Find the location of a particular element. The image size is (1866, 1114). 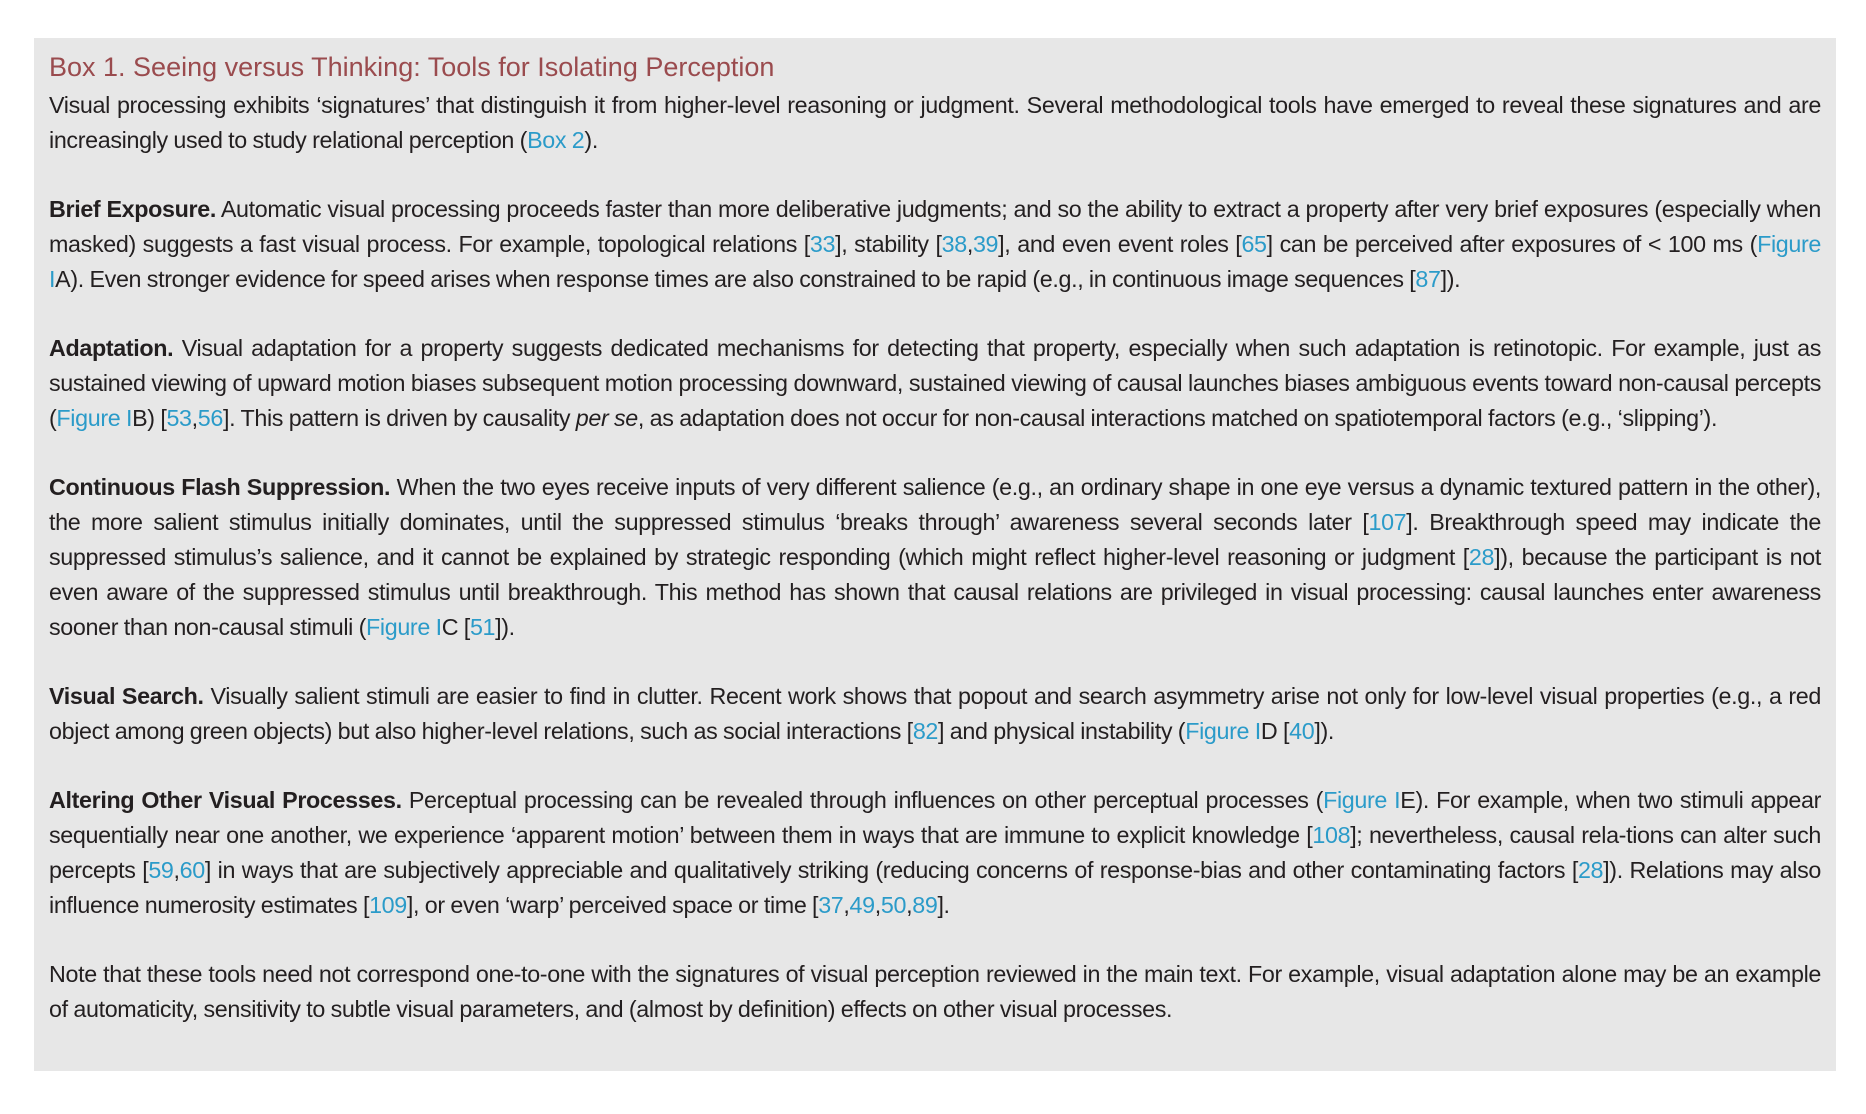

citation-link: 50 is located at coordinates (894, 905).